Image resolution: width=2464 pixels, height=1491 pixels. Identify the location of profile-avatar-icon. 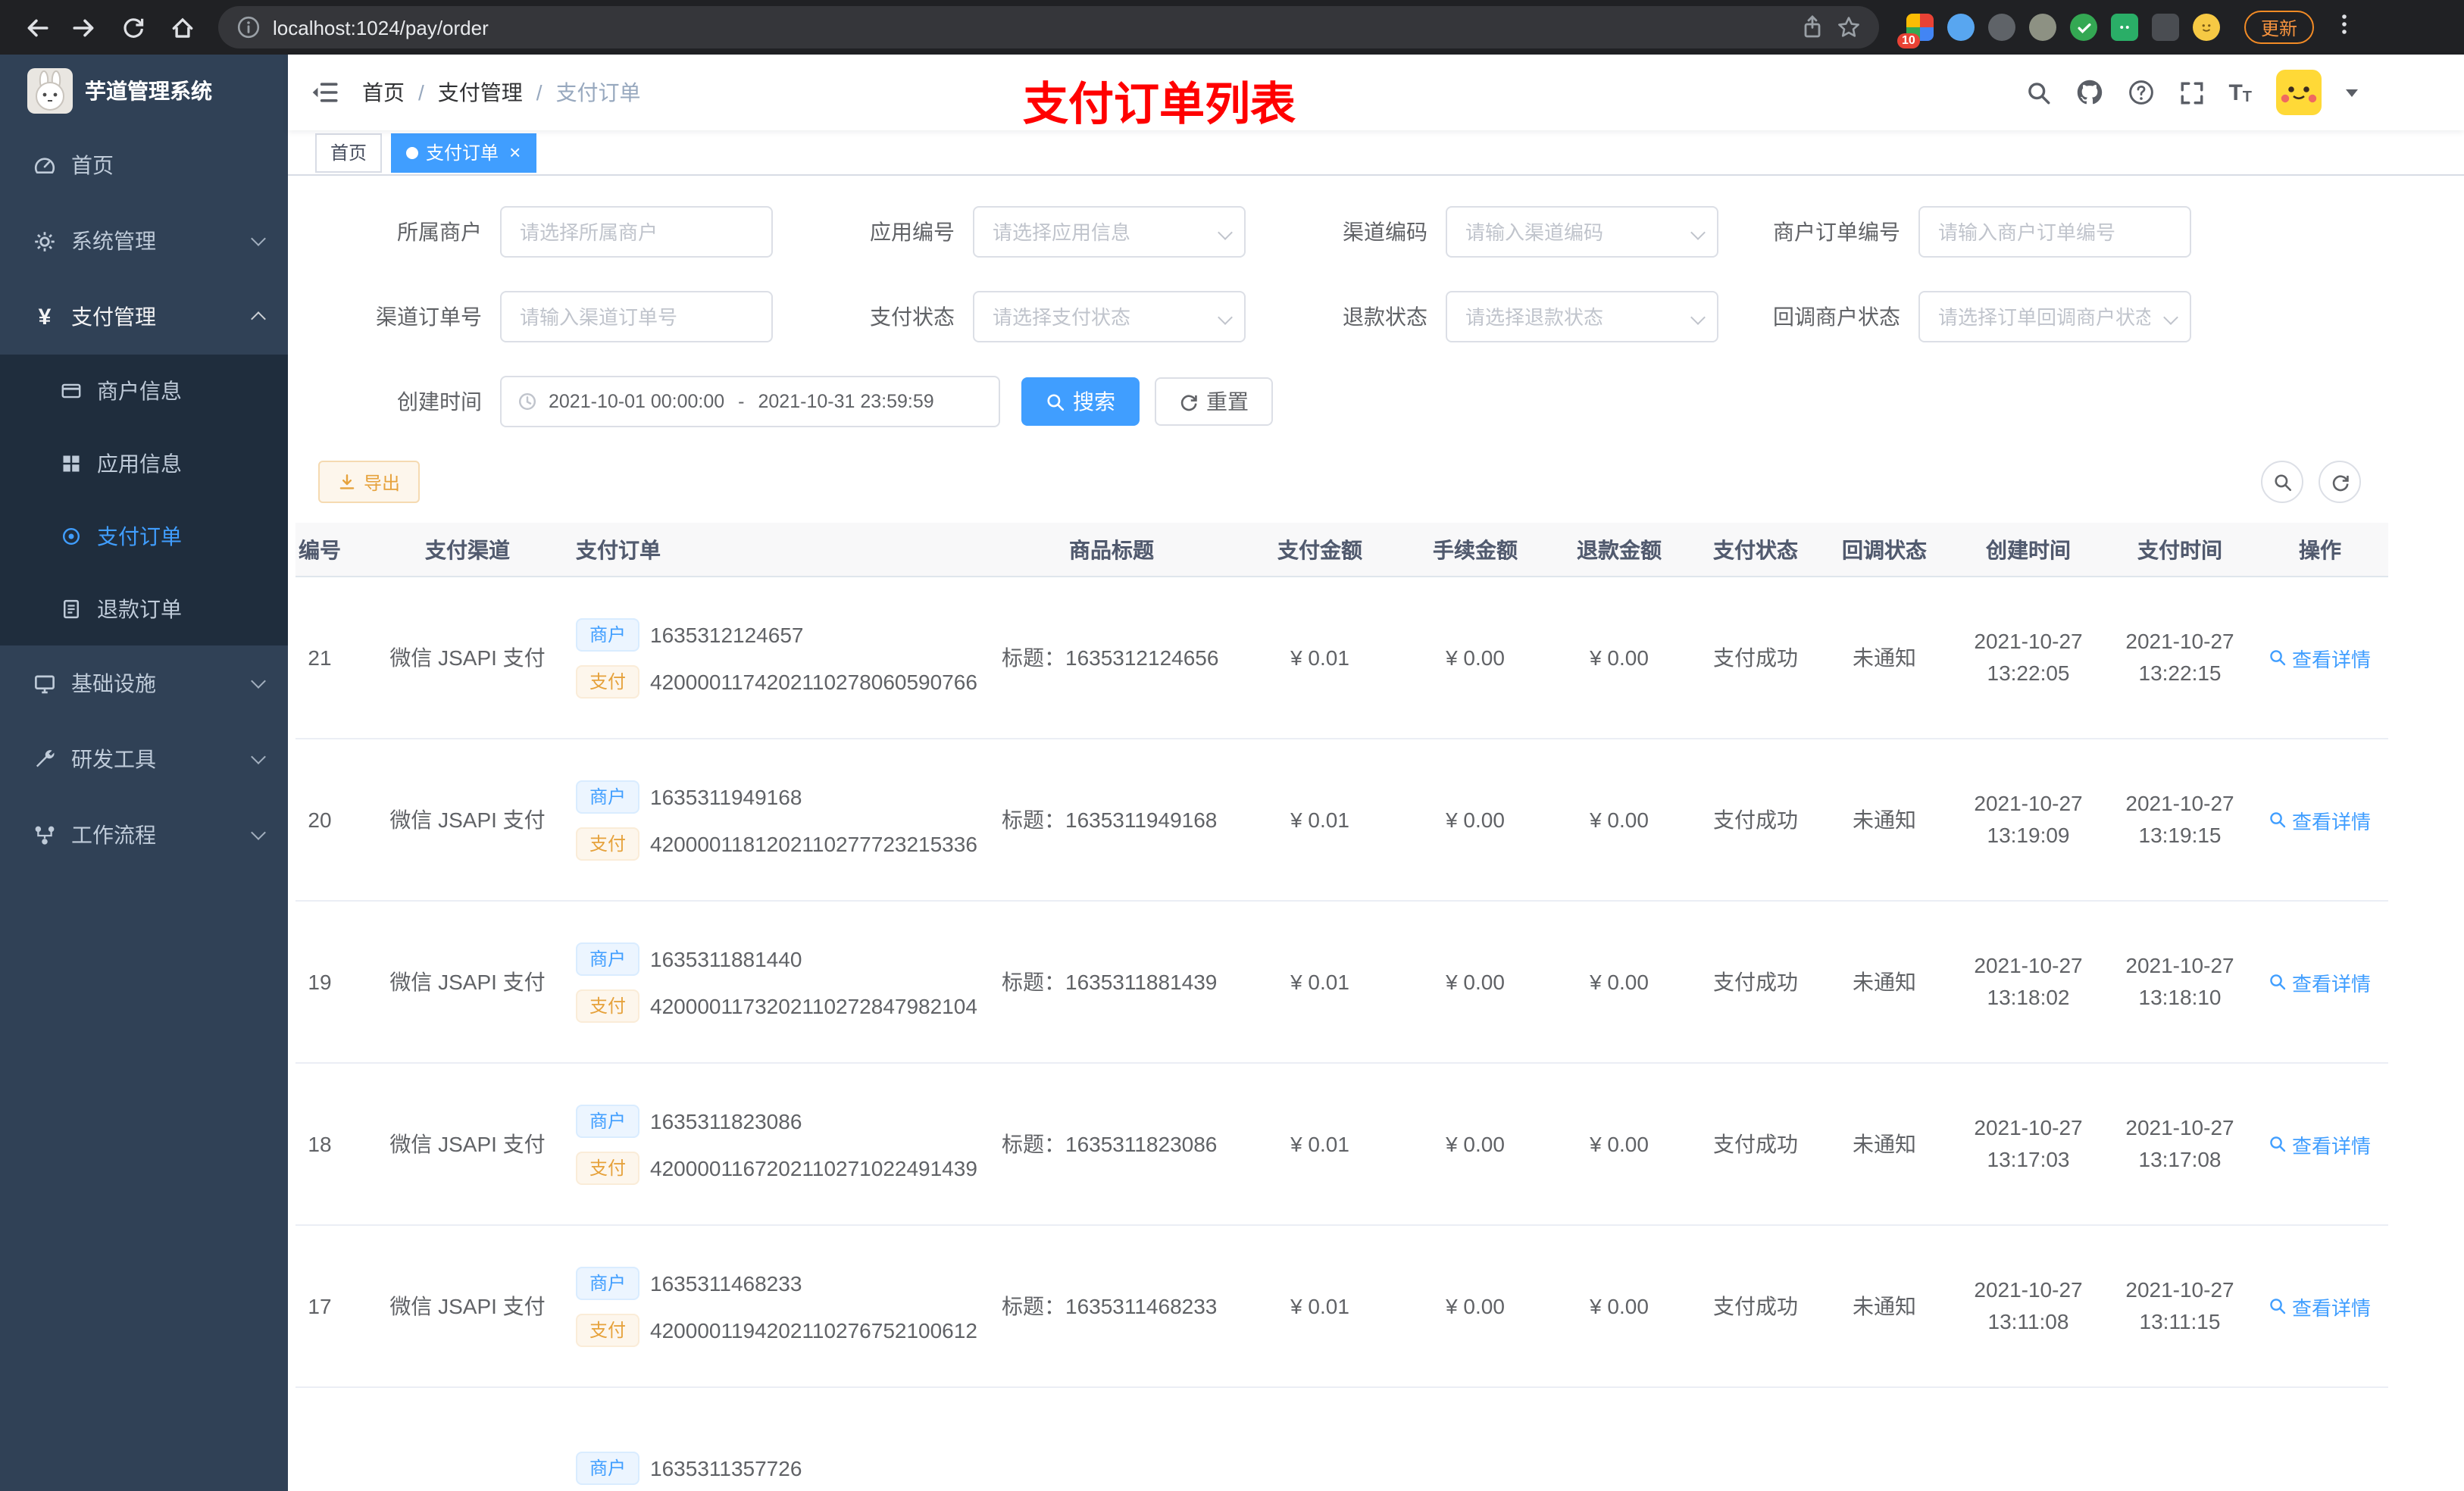
(2206, 27).